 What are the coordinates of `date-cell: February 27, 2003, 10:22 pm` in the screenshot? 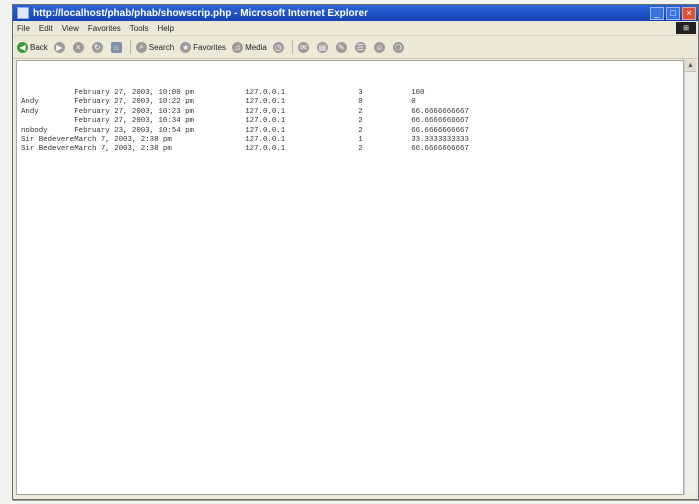 It's located at (134, 102).